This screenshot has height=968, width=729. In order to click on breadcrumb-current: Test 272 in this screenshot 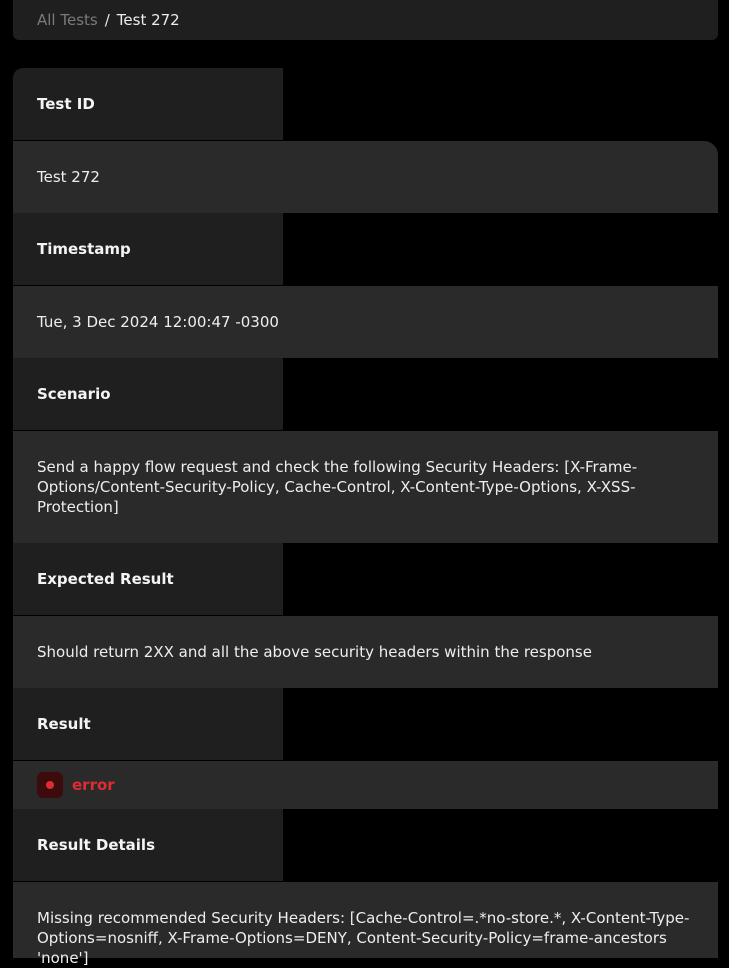, I will do `click(148, 20)`.